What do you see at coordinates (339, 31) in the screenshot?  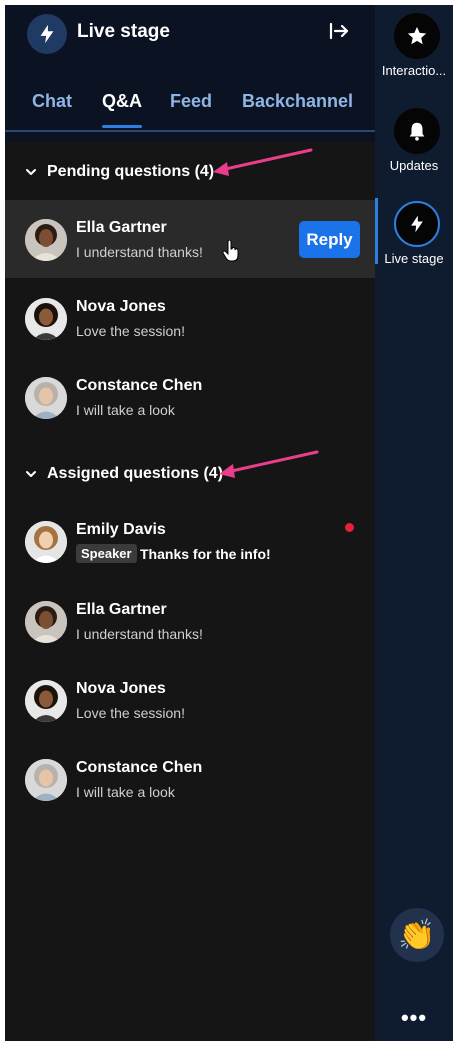 I see `collapse-panel-icon` at bounding box center [339, 31].